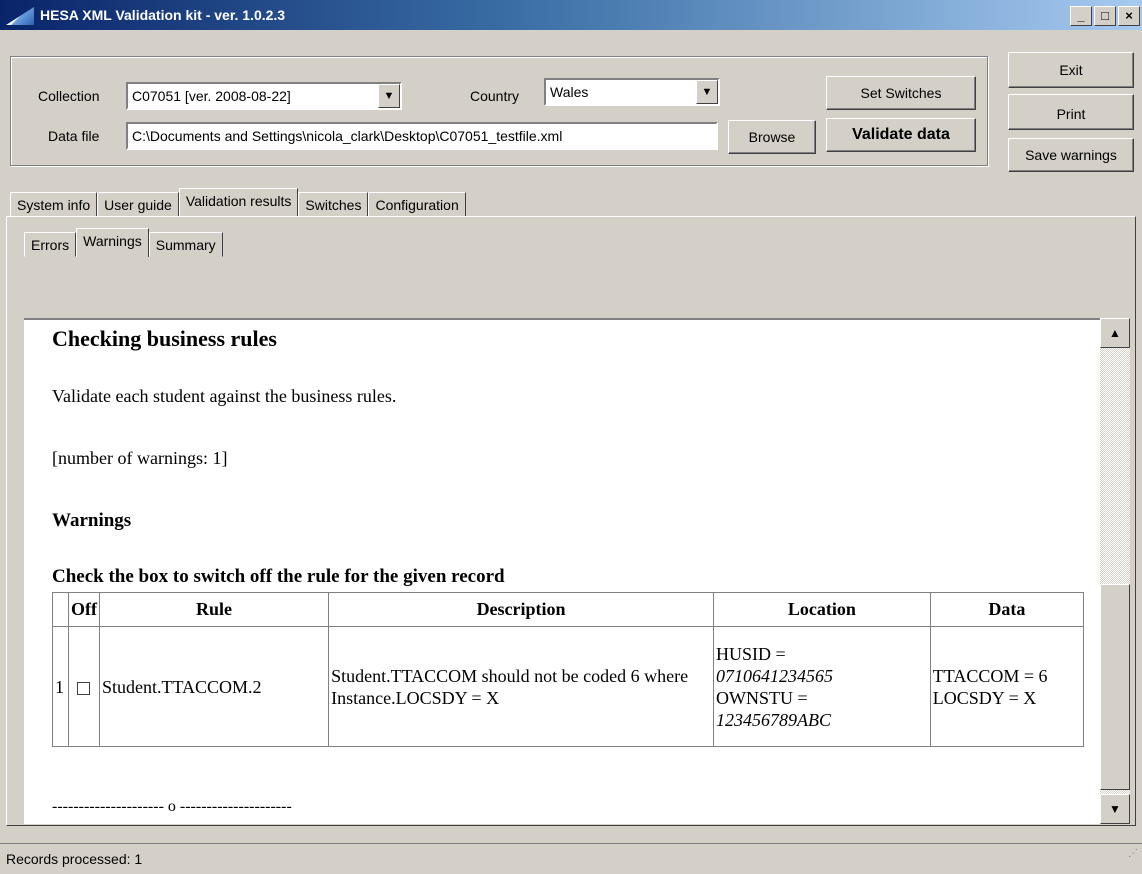 This screenshot has width=1142, height=874. Describe the element at coordinates (20, 16) in the screenshot. I see `app-icon` at that location.